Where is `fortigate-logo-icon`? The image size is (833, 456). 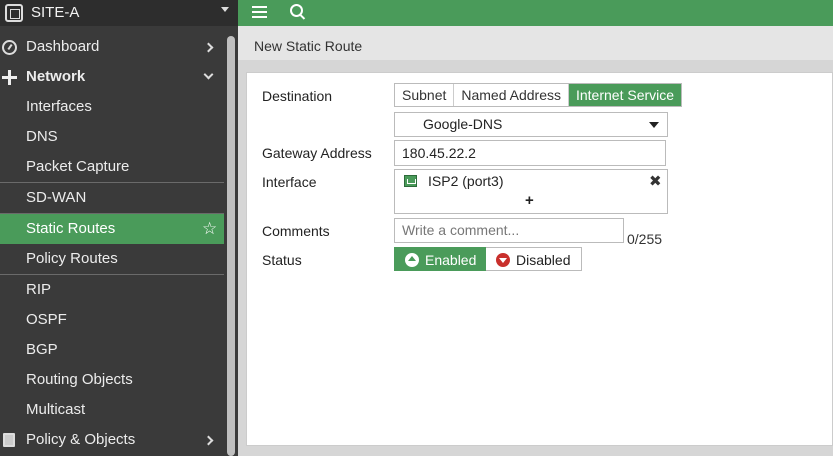 fortigate-logo-icon is located at coordinates (14, 13).